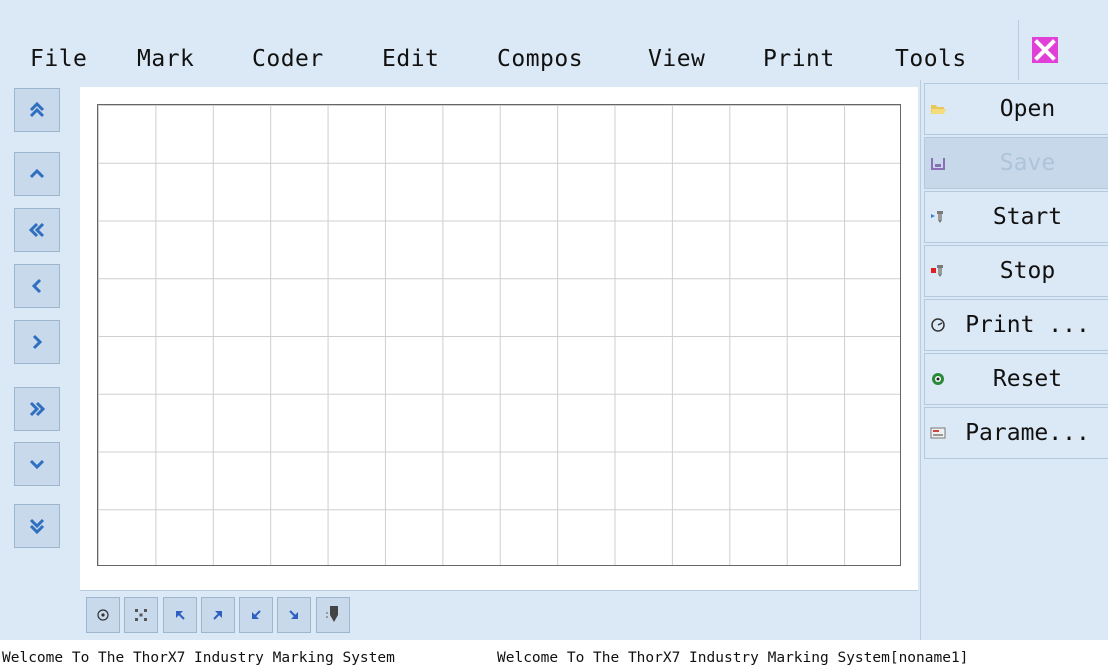  Describe the element at coordinates (499, 614) in the screenshot. I see `bottom-toolbar` at that location.